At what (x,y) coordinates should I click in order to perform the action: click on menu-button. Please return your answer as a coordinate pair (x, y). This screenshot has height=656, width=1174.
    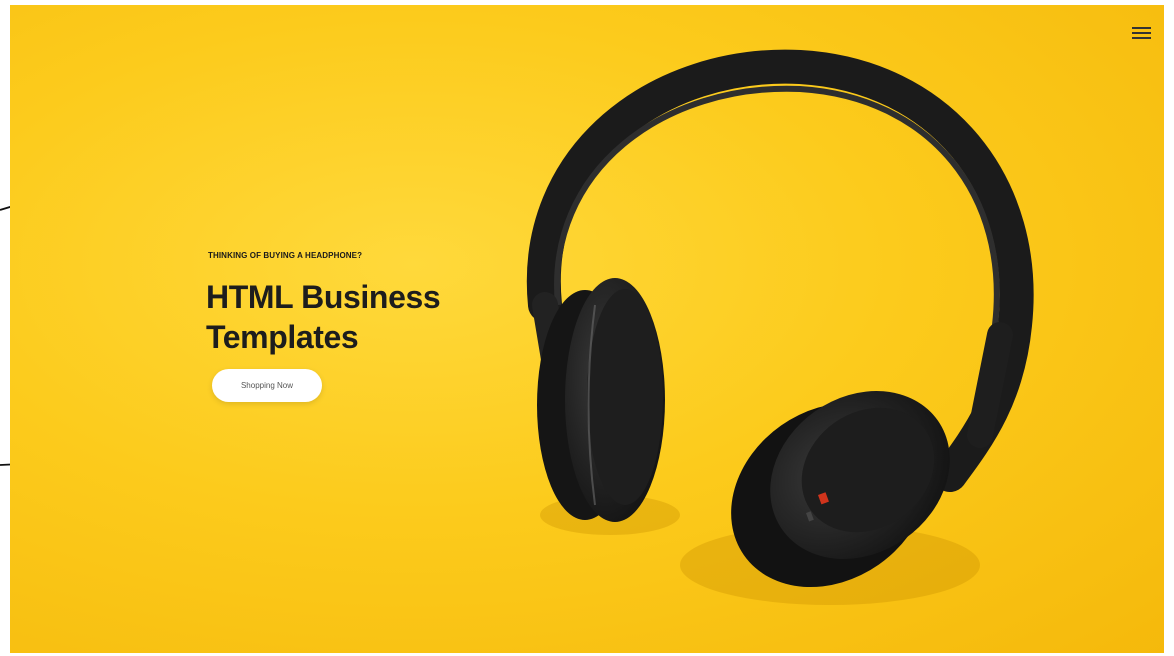
    Looking at the image, I should click on (1142, 33).